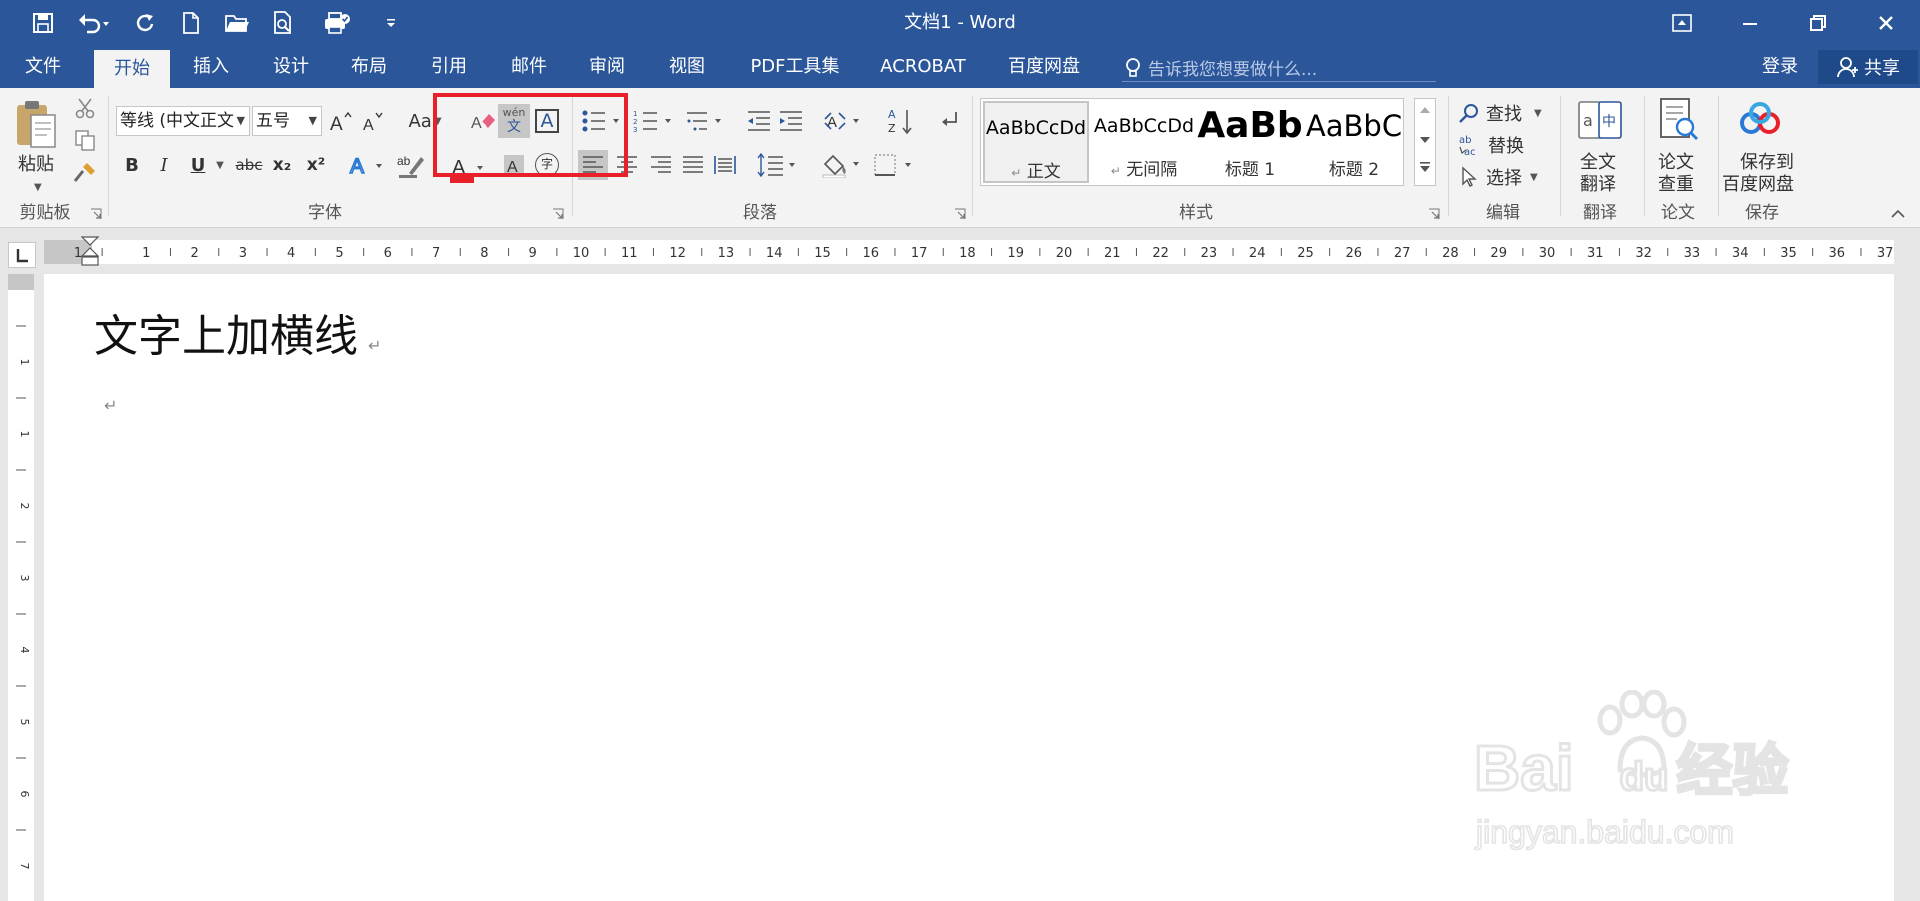  What do you see at coordinates (1605, 832) in the screenshot?
I see `watermark-url: jingyan.baidu.com` at bounding box center [1605, 832].